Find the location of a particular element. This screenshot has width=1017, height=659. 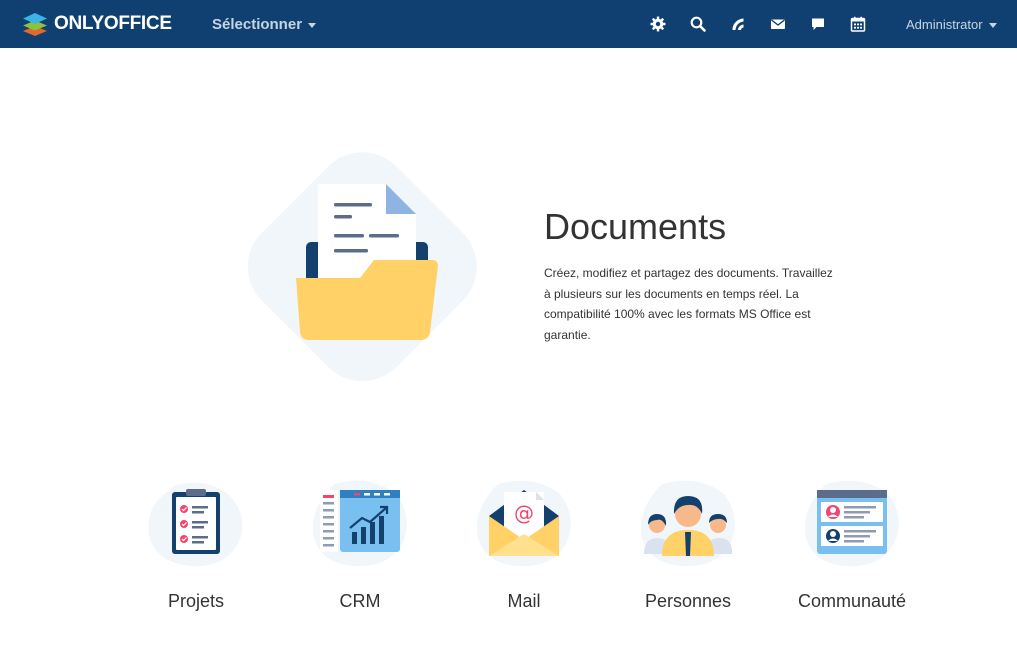

calendar-button is located at coordinates (858, 24).